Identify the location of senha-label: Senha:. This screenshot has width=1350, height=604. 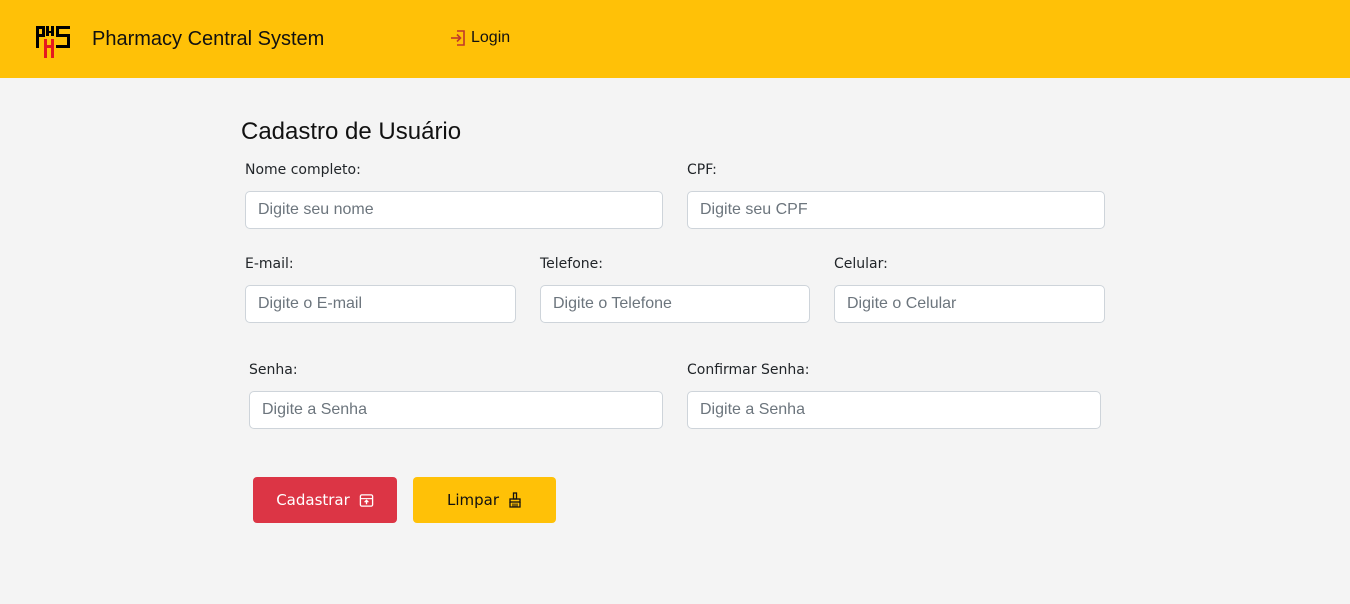
(273, 370).